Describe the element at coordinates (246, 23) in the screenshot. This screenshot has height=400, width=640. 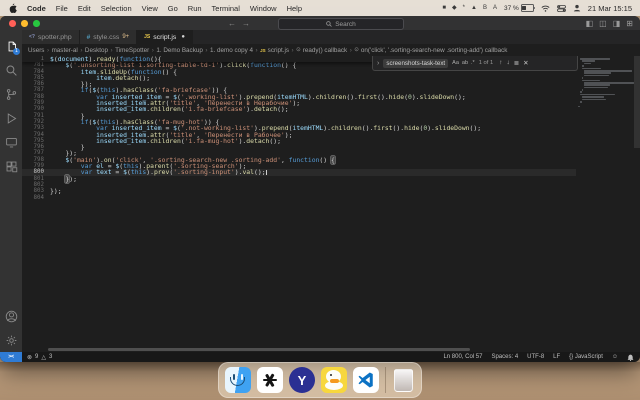
I see `nav-forward-icon: →` at that location.